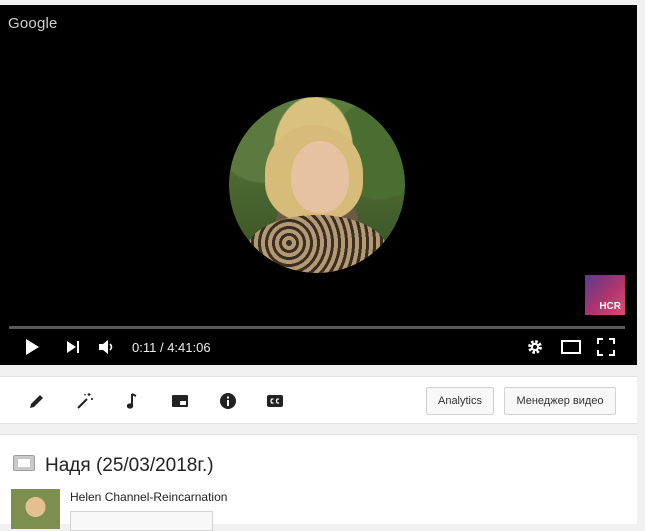  I want to click on theater-mode-icon, so click(571, 347).